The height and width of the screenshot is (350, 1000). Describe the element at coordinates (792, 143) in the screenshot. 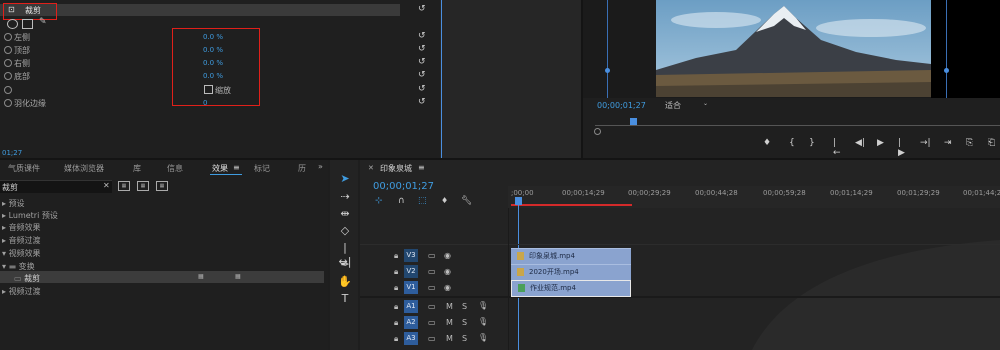

I see `mark-in-icon: {` at that location.